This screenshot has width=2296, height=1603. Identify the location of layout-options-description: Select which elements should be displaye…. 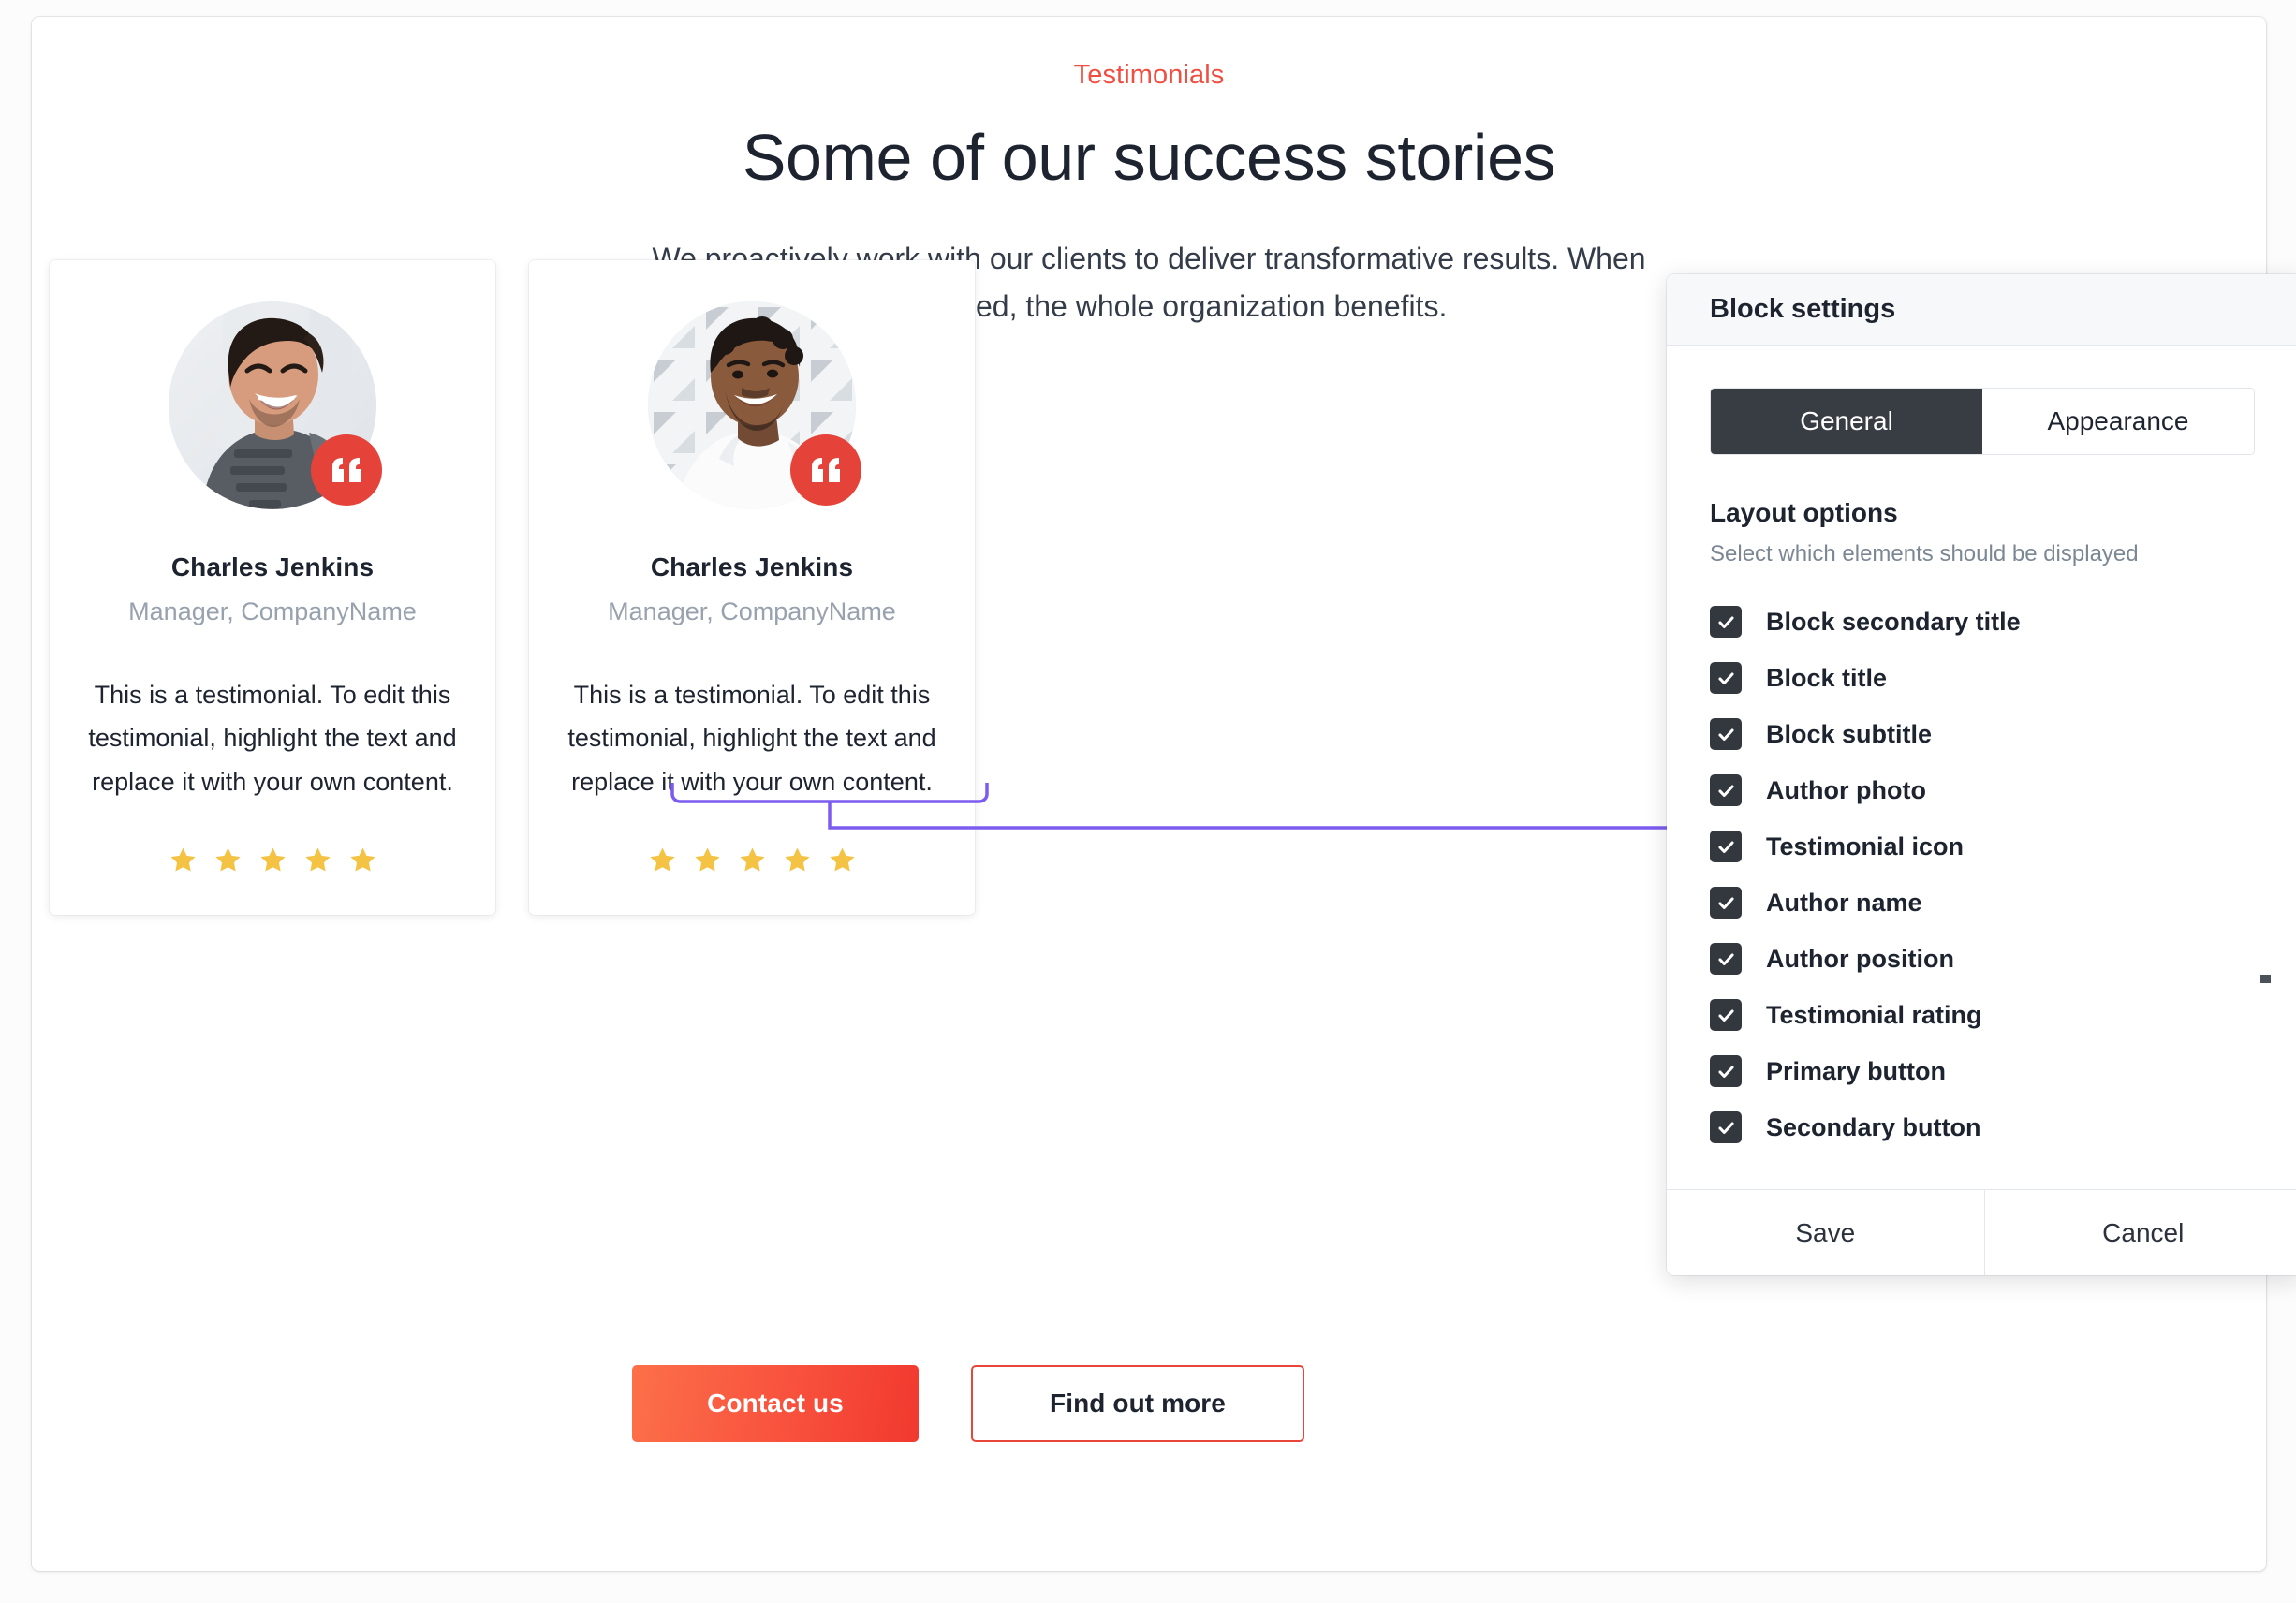
(1924, 553).